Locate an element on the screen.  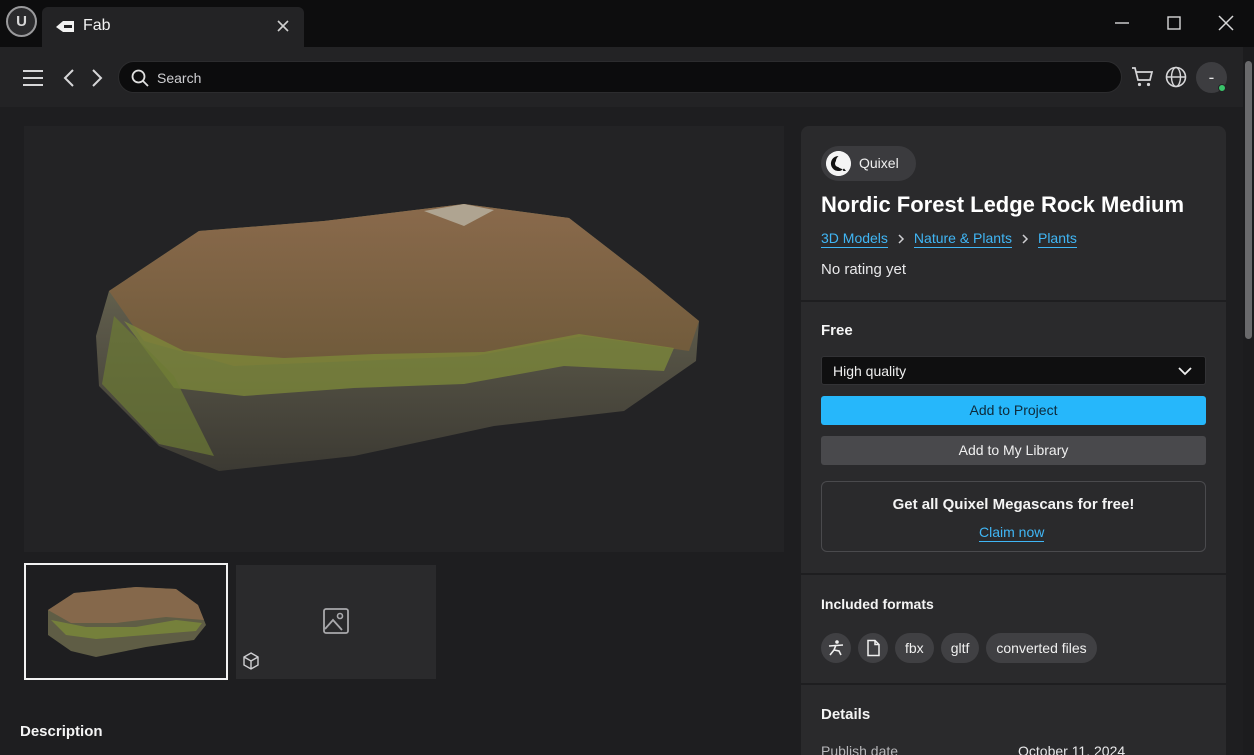
gallery-thumbnail-image is located at coordinates (126, 621).